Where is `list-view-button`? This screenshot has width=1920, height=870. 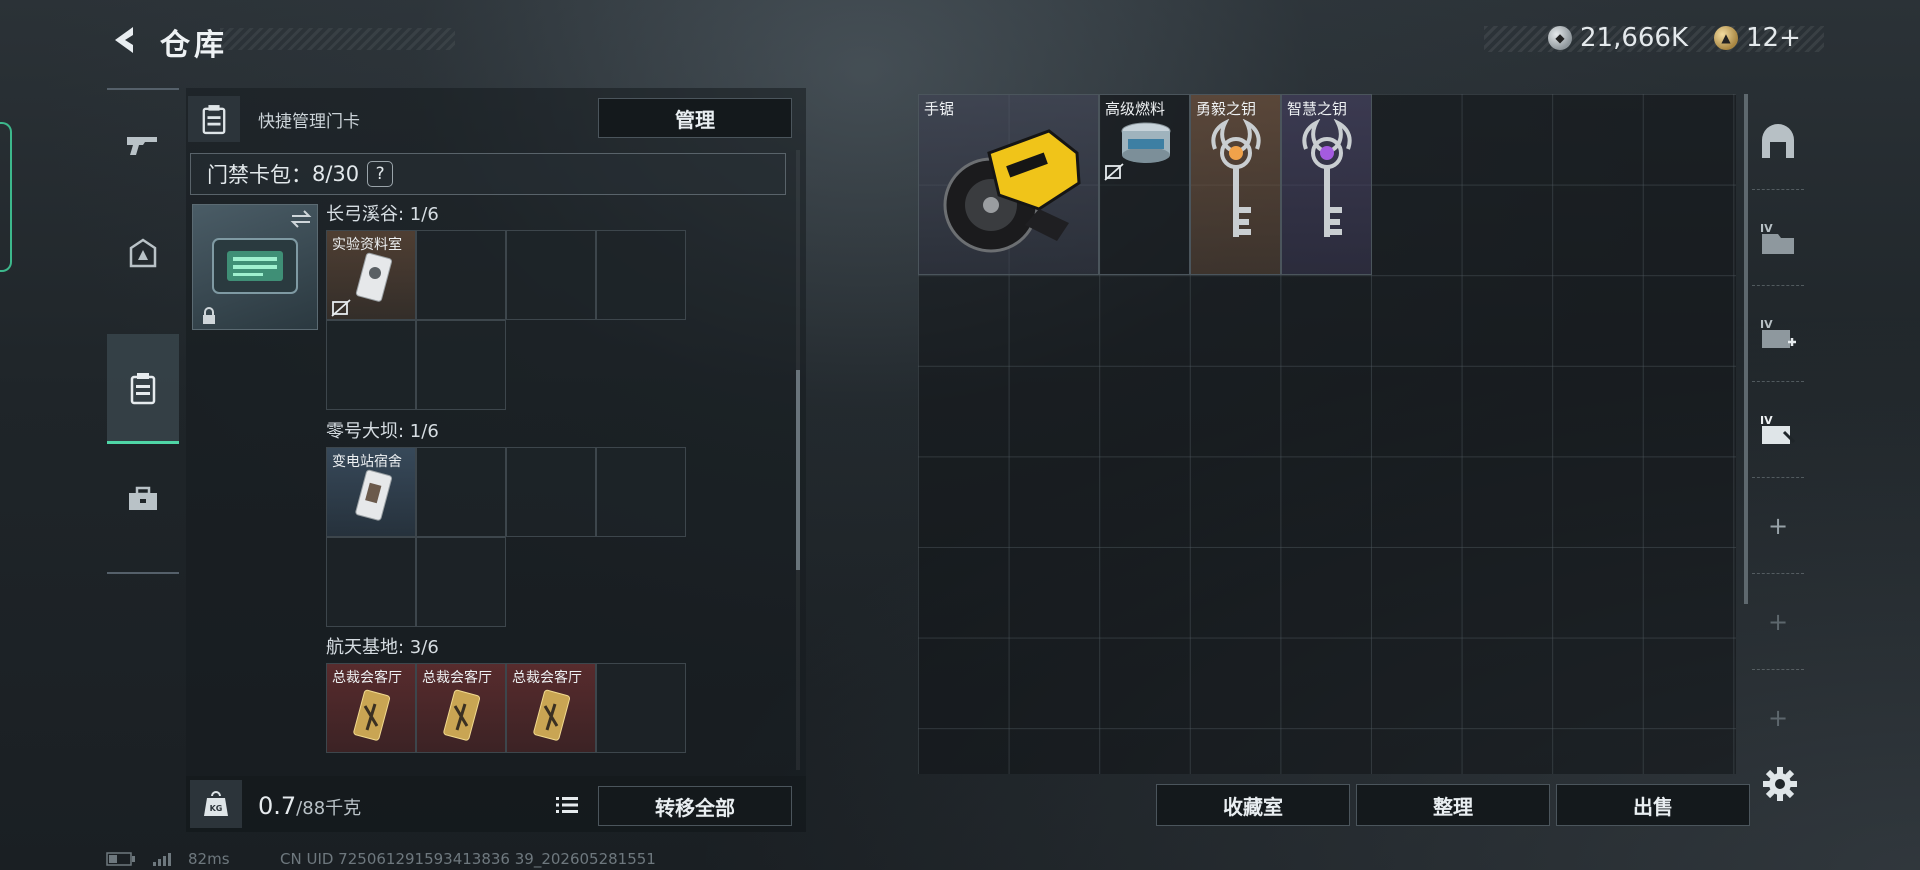
list-view-button is located at coordinates (567, 805).